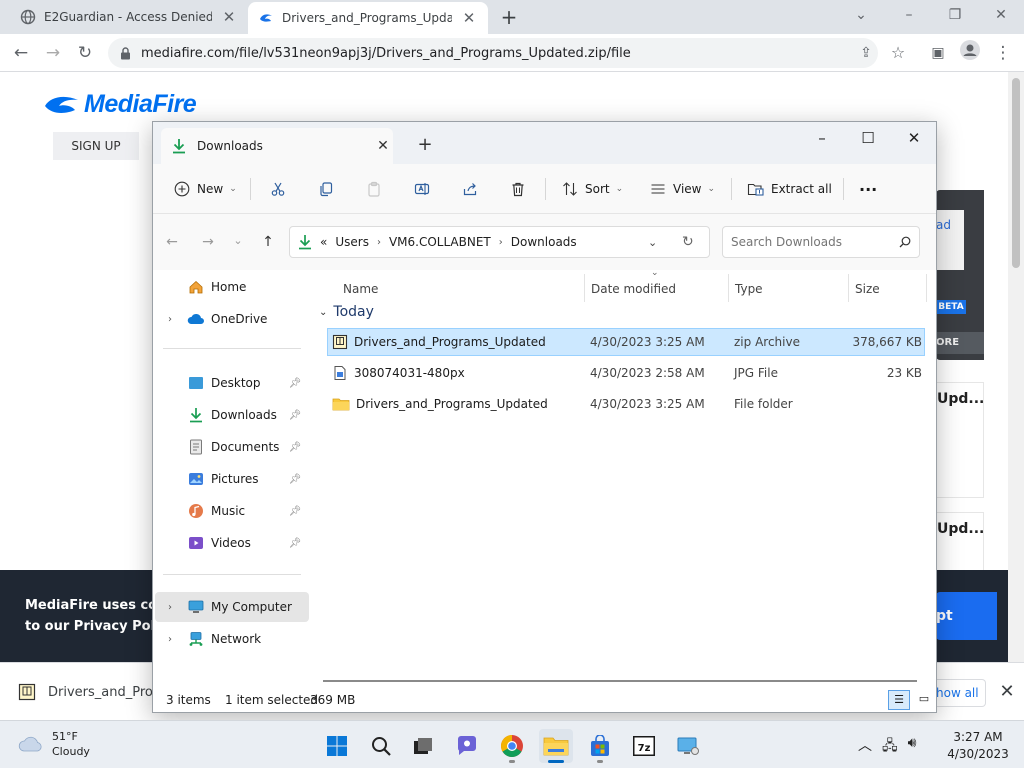 The image size is (1024, 768). I want to click on breadcrumb-downloads: Downloads, so click(544, 242).